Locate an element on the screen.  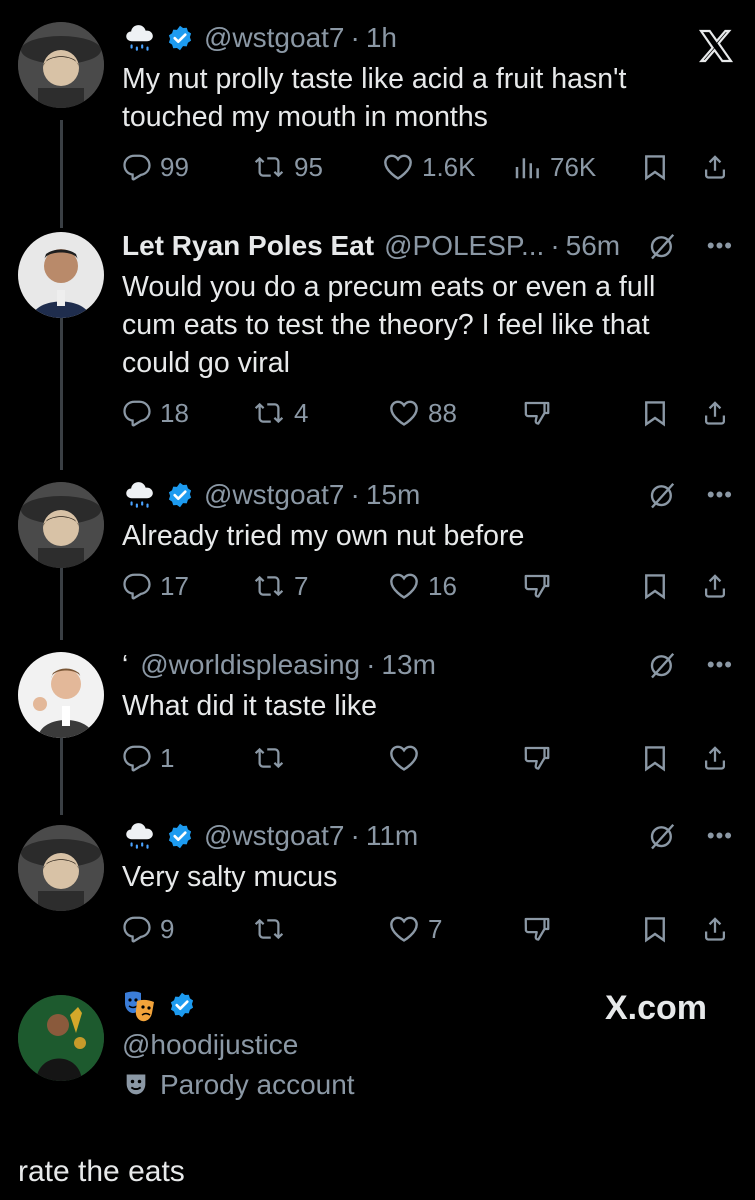
tweet-header: @wstgoat7 · 1h is located at coordinates (259, 38).